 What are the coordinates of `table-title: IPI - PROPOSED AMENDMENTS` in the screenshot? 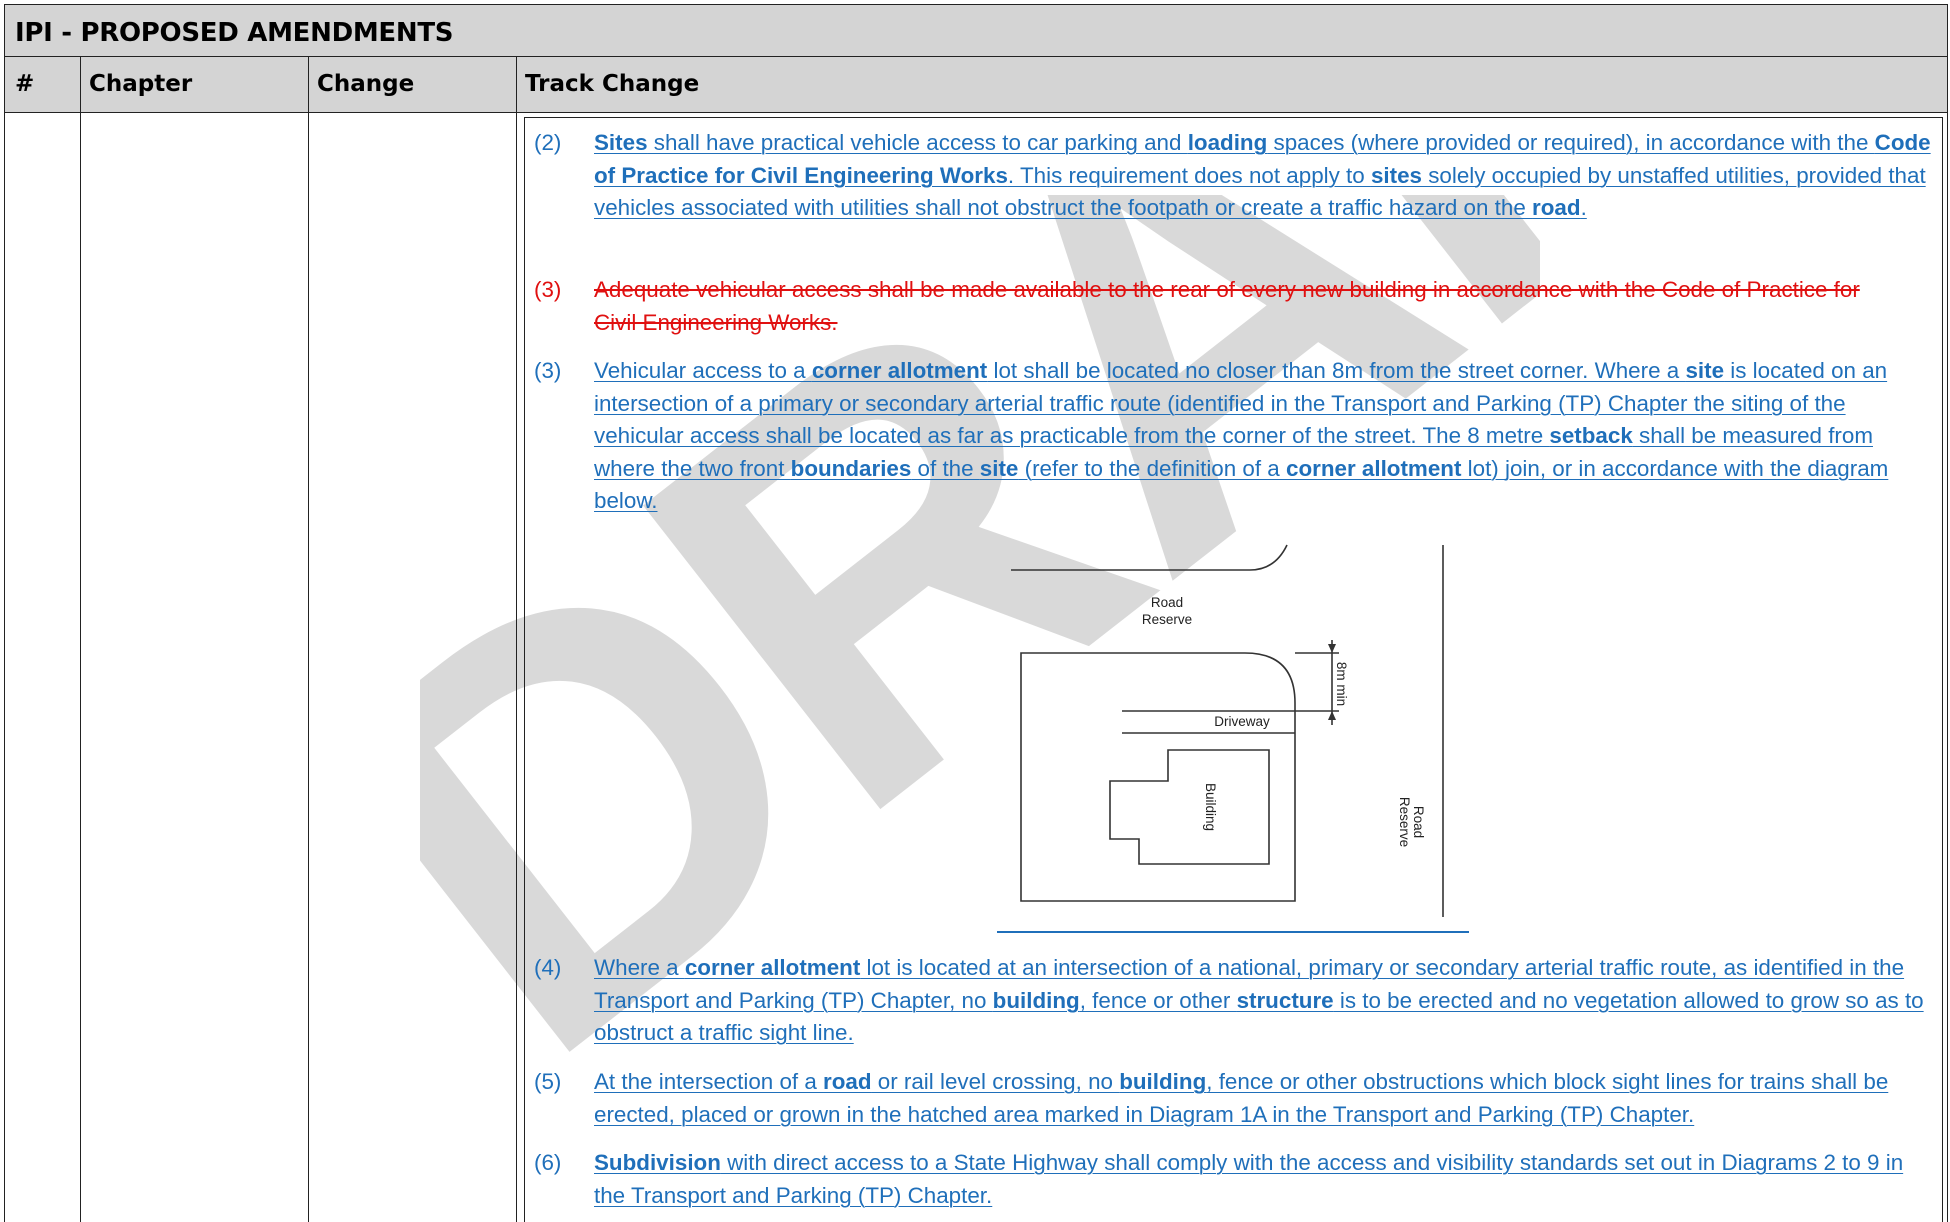 It's located at (234, 33).